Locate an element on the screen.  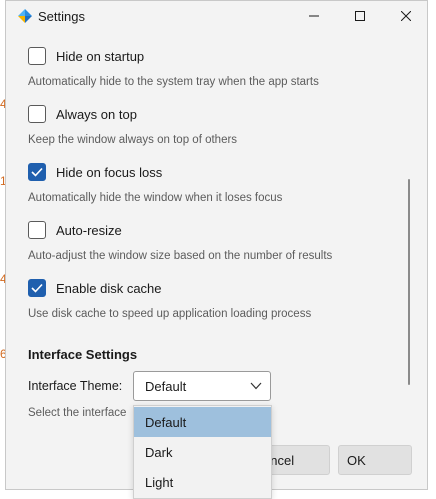
close-button is located at coordinates (405, 16).